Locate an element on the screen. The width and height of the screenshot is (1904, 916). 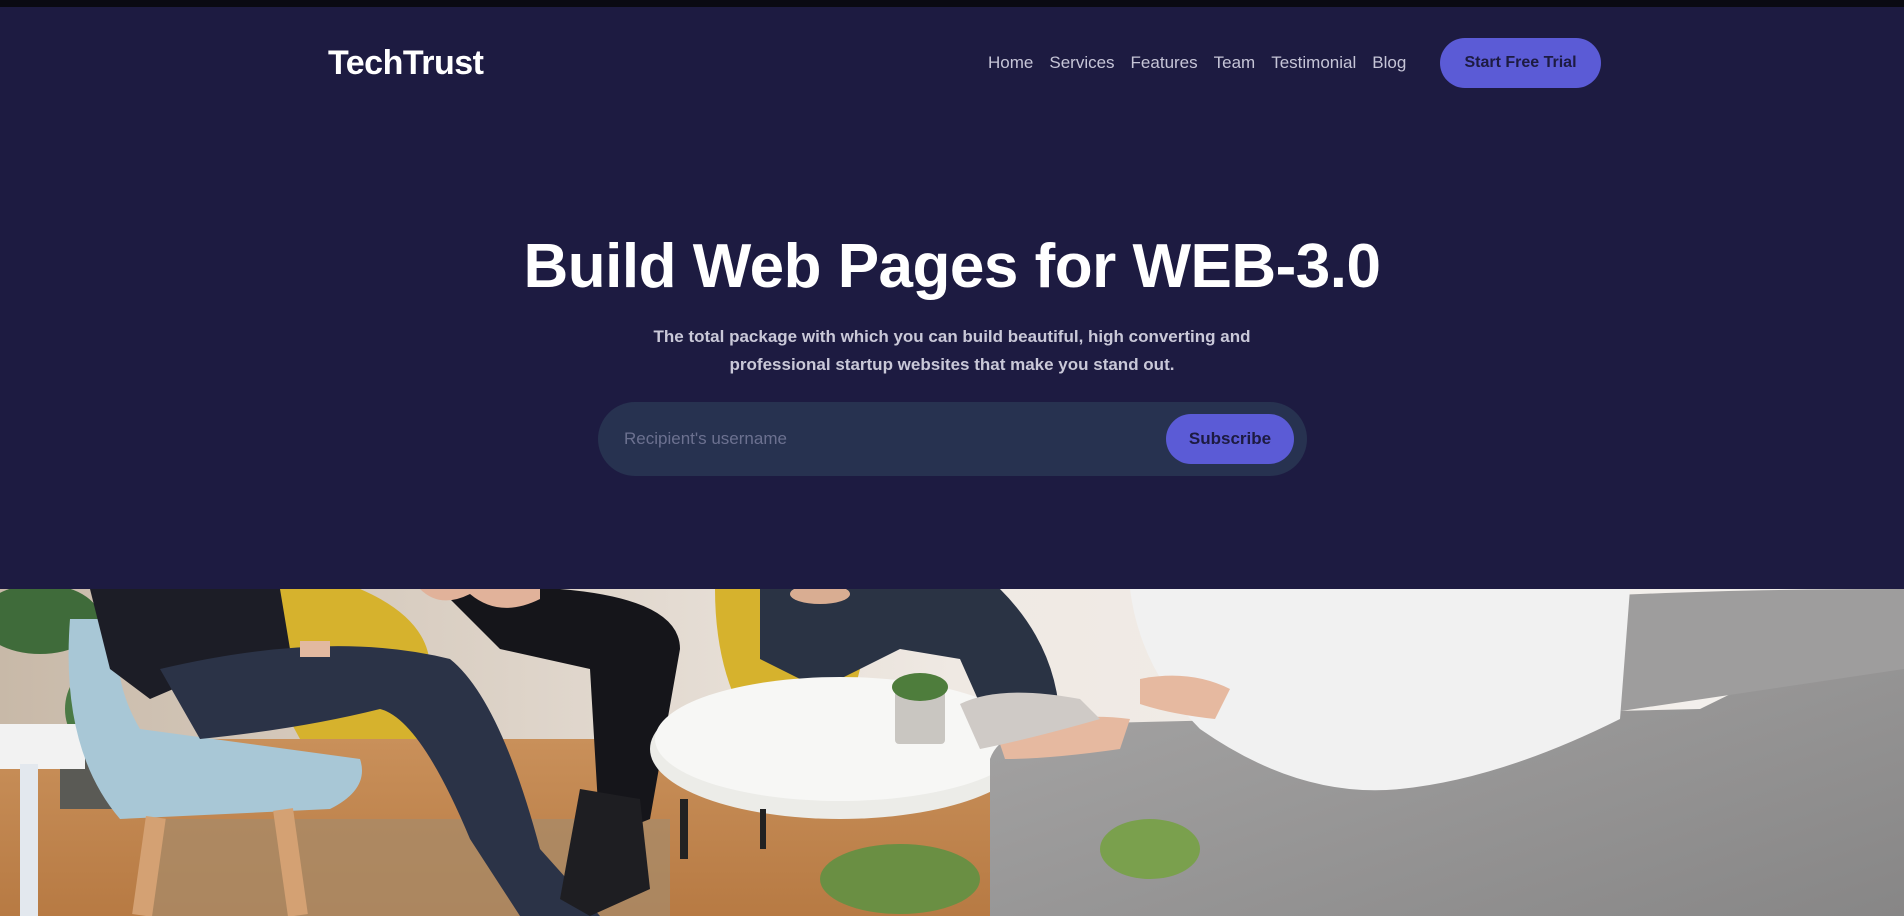
page-title: Build Web Pages for WEB-3.0 is located at coordinates (952, 266).